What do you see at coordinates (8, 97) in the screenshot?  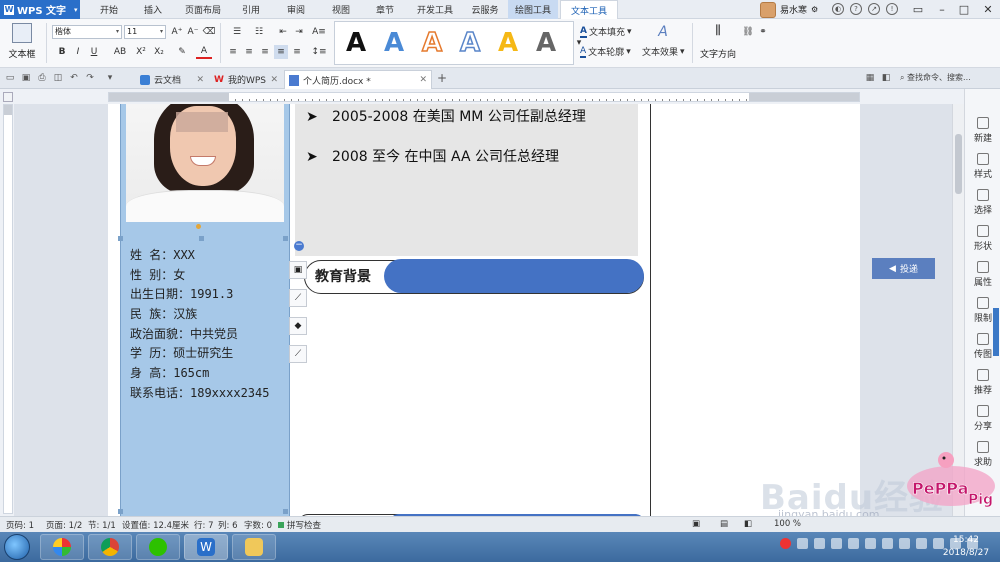 I see `ruler-toggle` at bounding box center [8, 97].